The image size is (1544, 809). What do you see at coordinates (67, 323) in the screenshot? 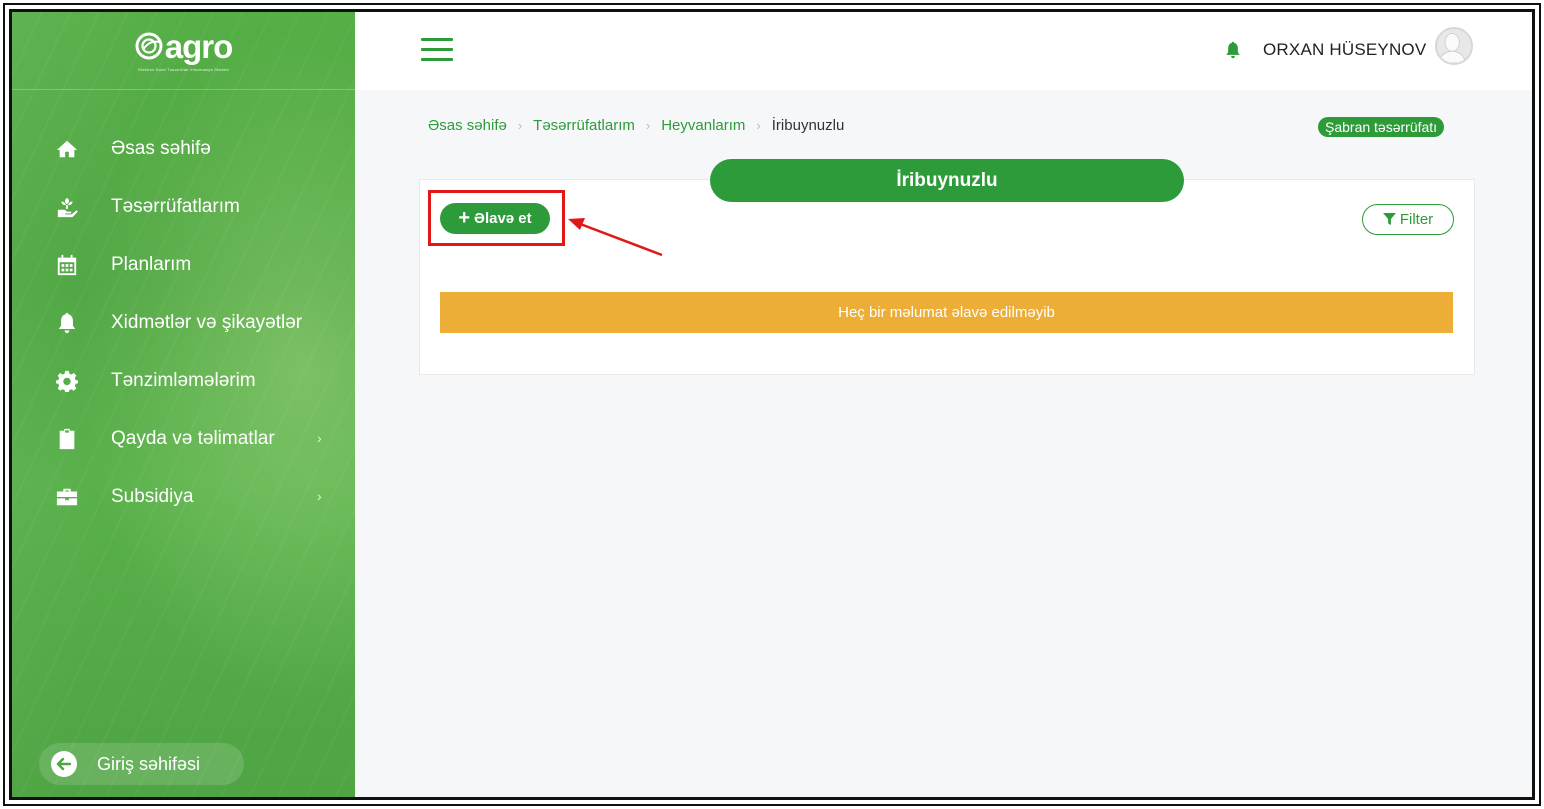
I see `bell-icon` at bounding box center [67, 323].